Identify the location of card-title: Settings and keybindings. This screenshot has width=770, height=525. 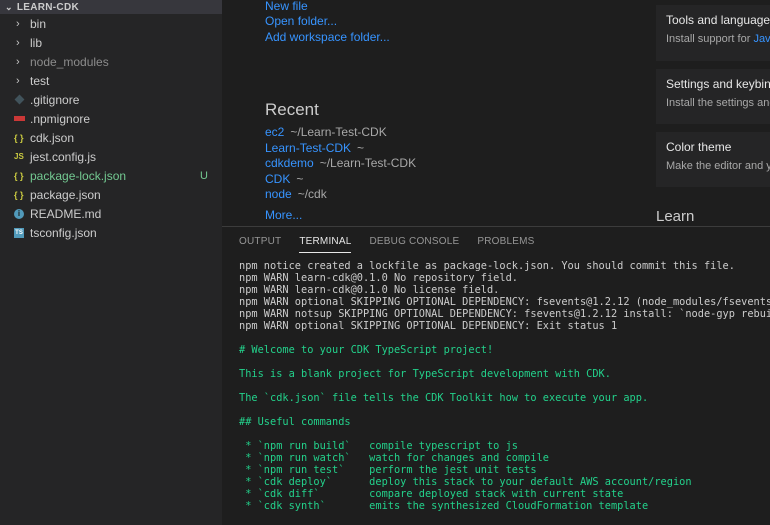
(718, 84).